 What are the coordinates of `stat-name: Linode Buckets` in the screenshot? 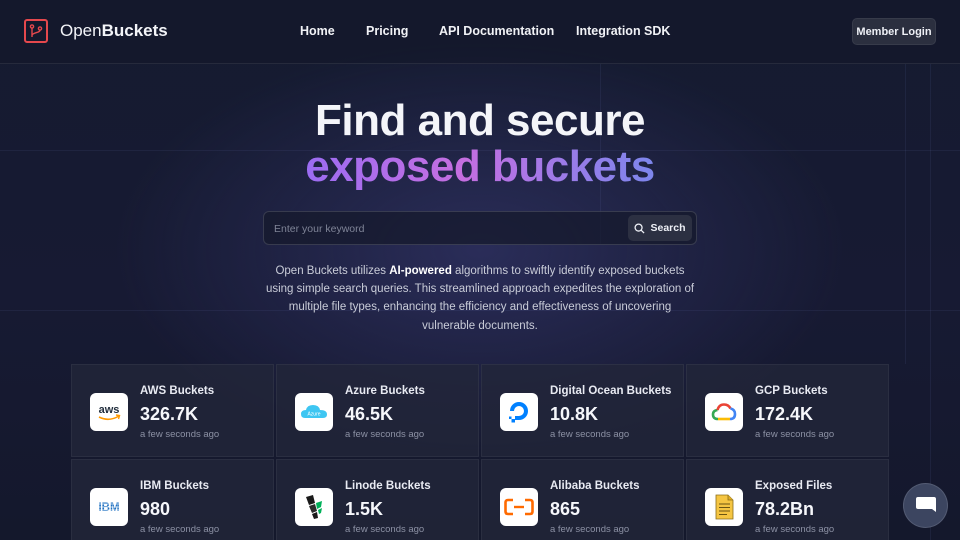 It's located at (388, 486).